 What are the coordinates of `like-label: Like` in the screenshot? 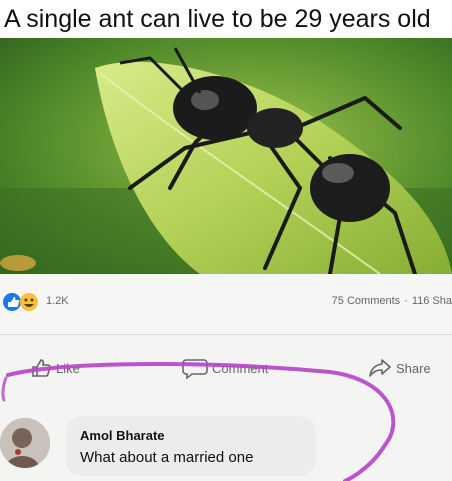 It's located at (68, 368).